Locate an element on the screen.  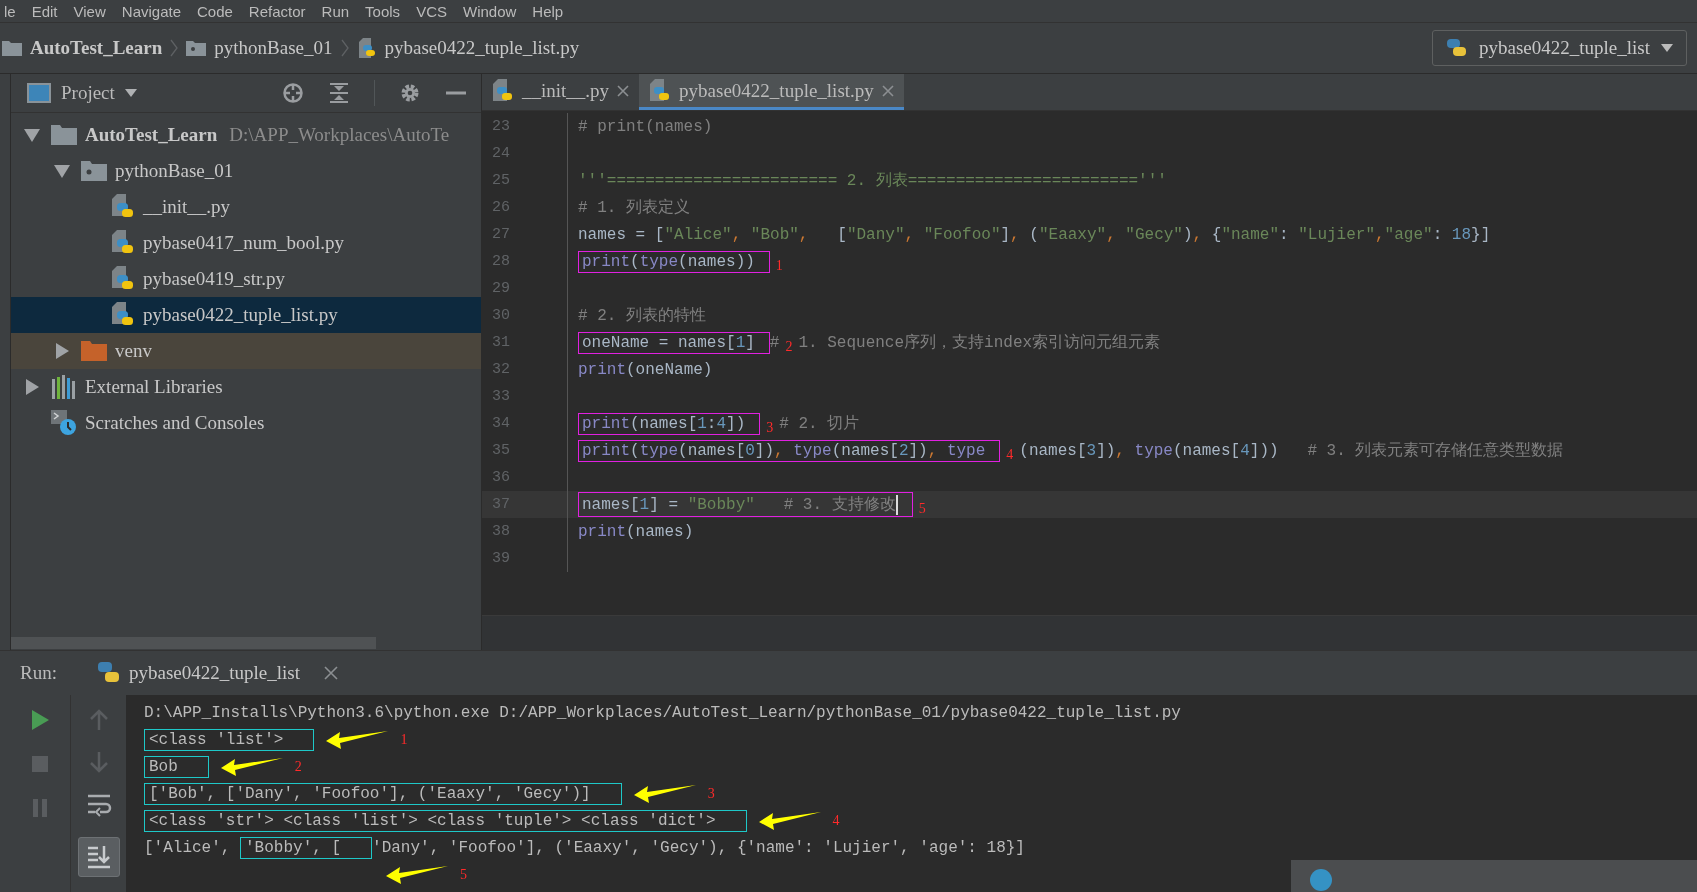
highlight-box: print(type(names)) is located at coordinates (674, 261).